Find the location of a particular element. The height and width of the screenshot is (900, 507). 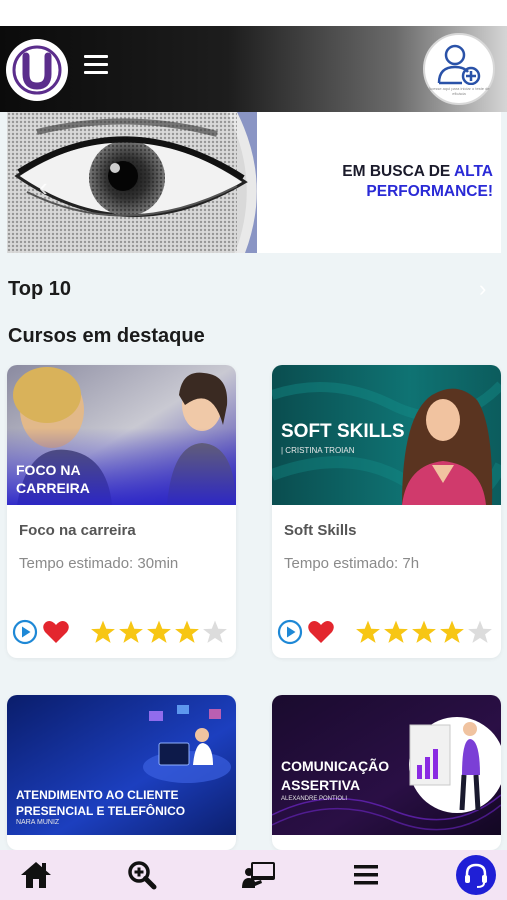

thumbnail-caption: COMUNICAÇÃO ASSERTIVA is located at coordinates (335, 775).